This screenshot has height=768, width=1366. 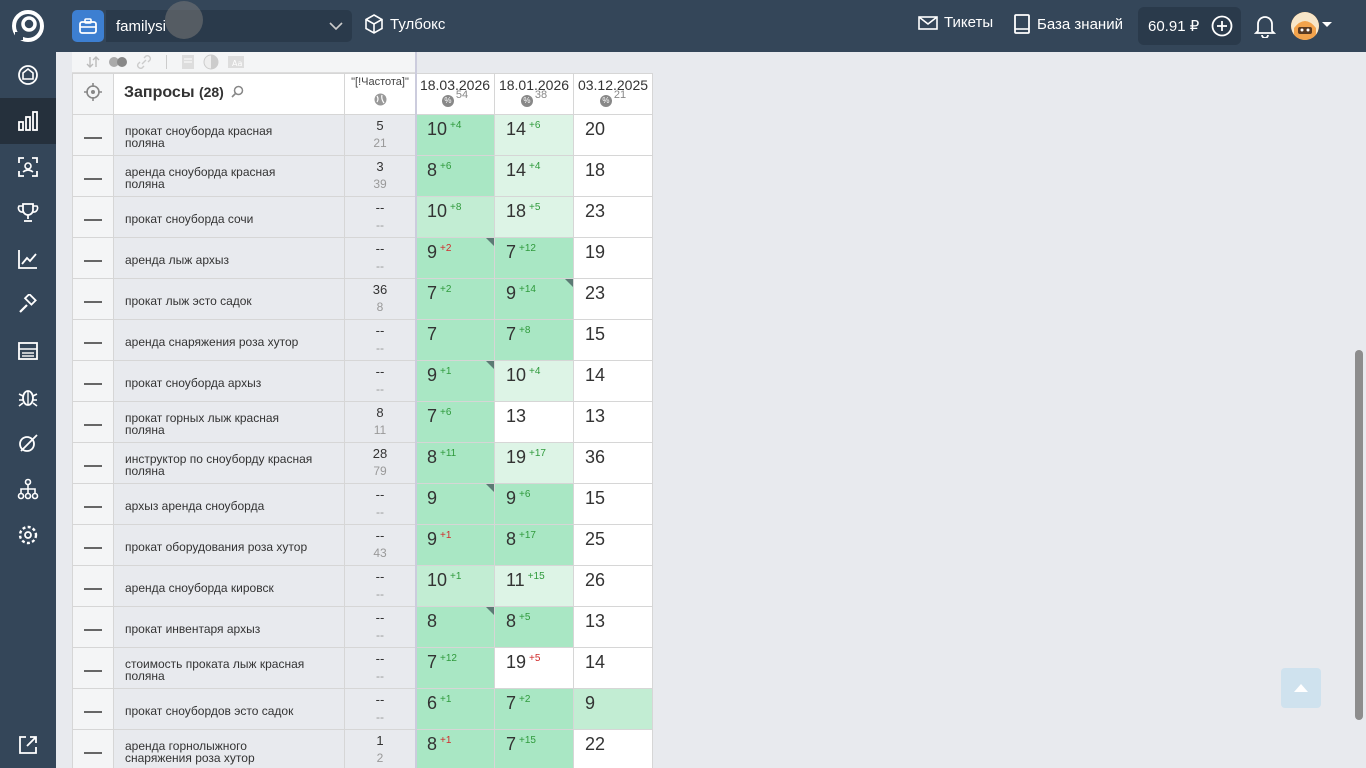 What do you see at coordinates (534, 217) in the screenshot?
I see `position-cell: 18 +5` at bounding box center [534, 217].